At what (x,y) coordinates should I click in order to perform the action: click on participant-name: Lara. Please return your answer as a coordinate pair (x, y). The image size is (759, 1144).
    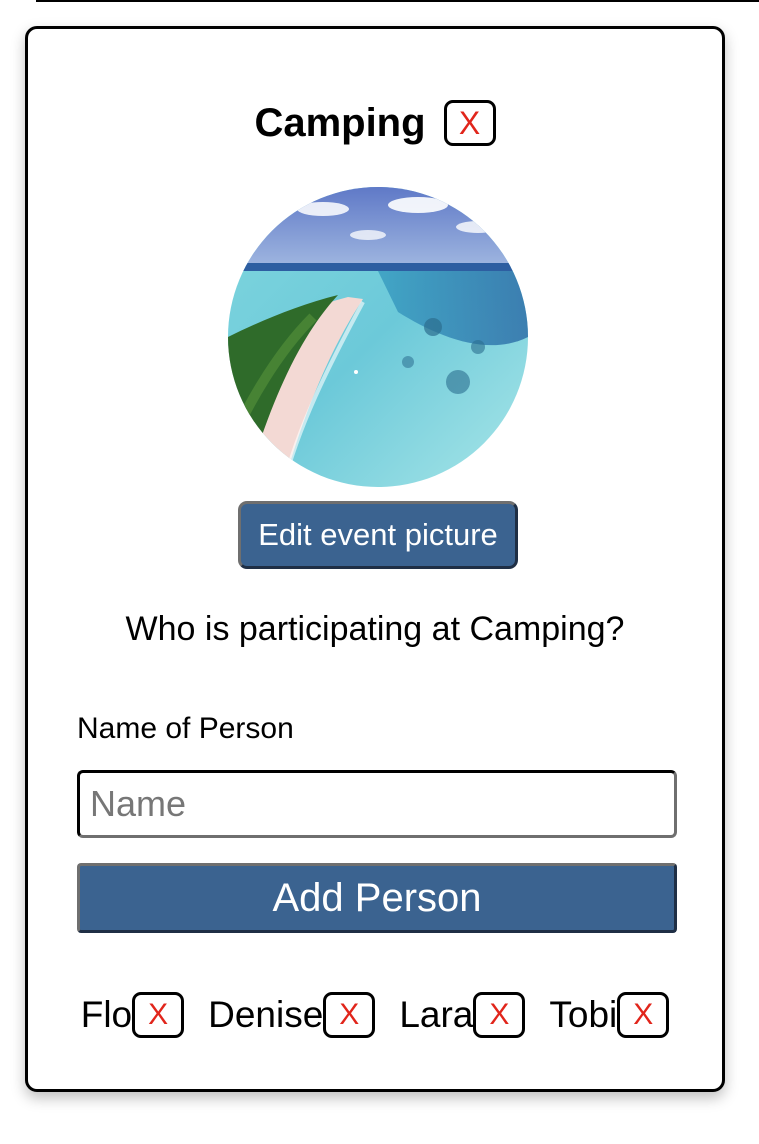
    Looking at the image, I should click on (436, 1014).